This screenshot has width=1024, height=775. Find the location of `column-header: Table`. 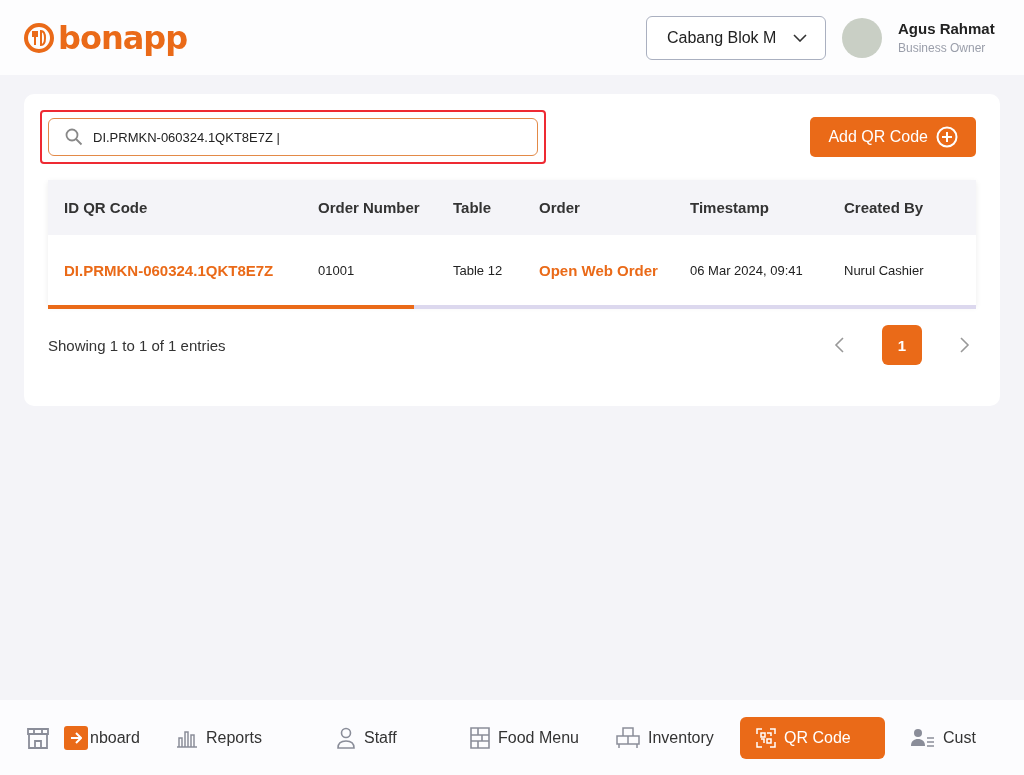

column-header: Table is located at coordinates (473, 207).